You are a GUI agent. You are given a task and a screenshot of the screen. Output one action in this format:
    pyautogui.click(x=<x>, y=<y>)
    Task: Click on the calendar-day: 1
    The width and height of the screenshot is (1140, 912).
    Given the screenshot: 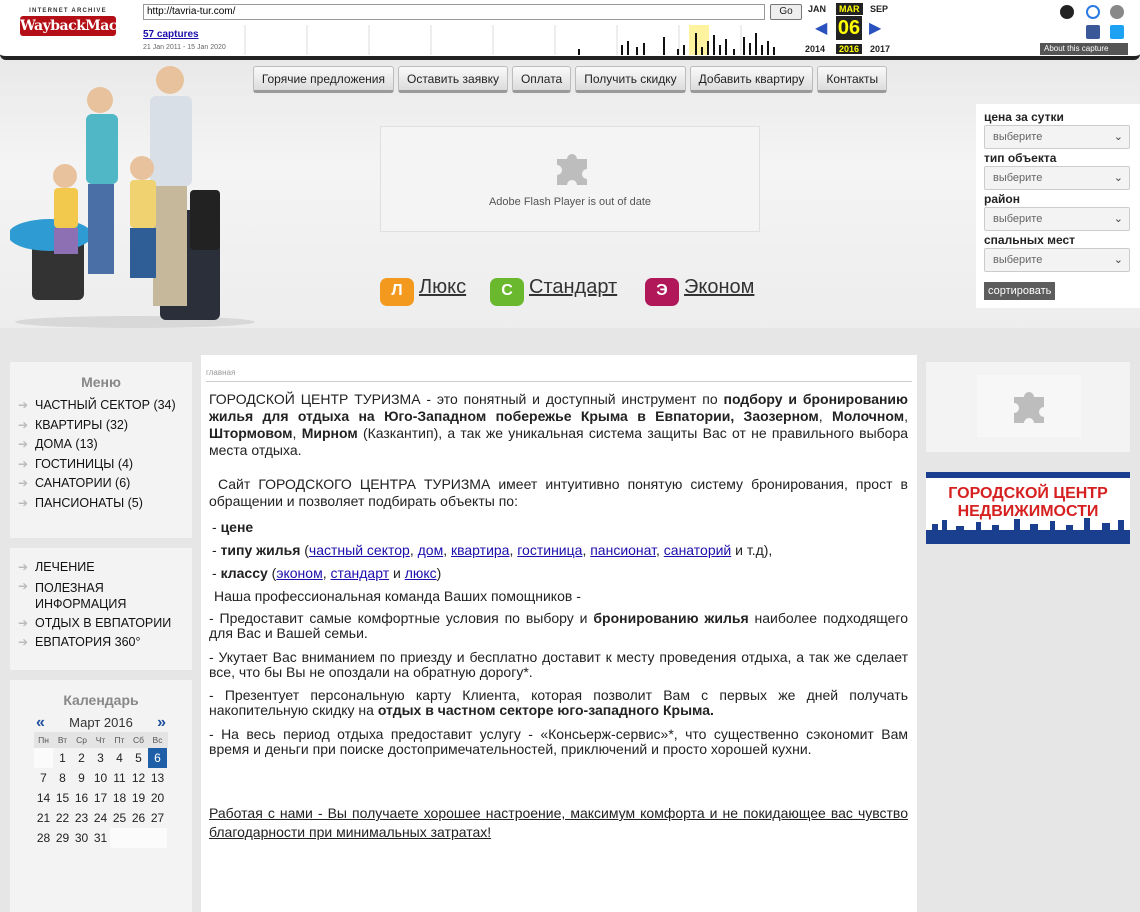 What is the action you would take?
    pyautogui.click(x=62, y=758)
    